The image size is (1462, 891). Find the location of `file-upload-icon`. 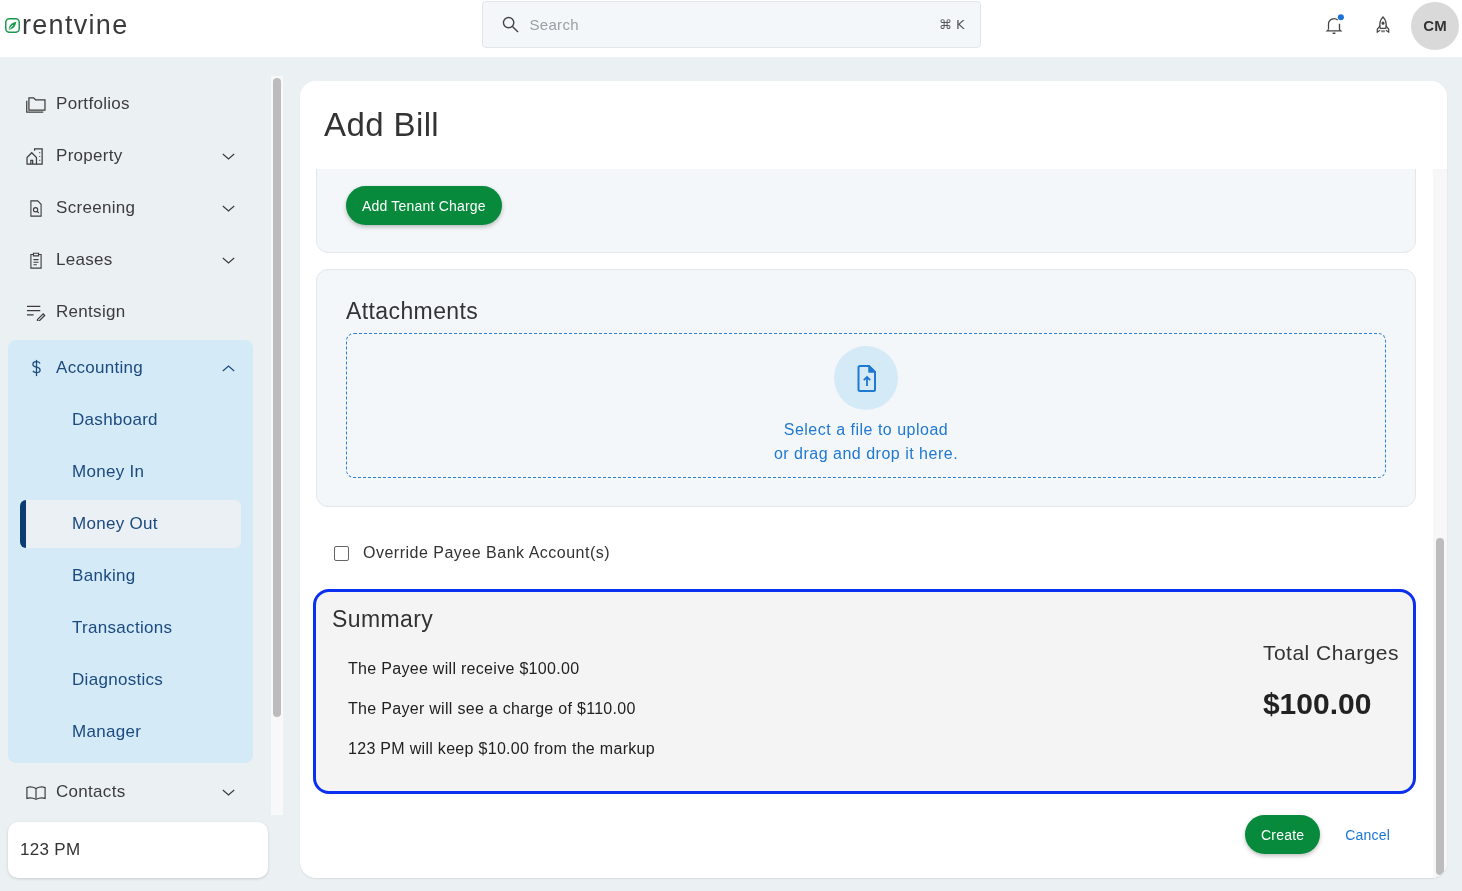

file-upload-icon is located at coordinates (866, 378).